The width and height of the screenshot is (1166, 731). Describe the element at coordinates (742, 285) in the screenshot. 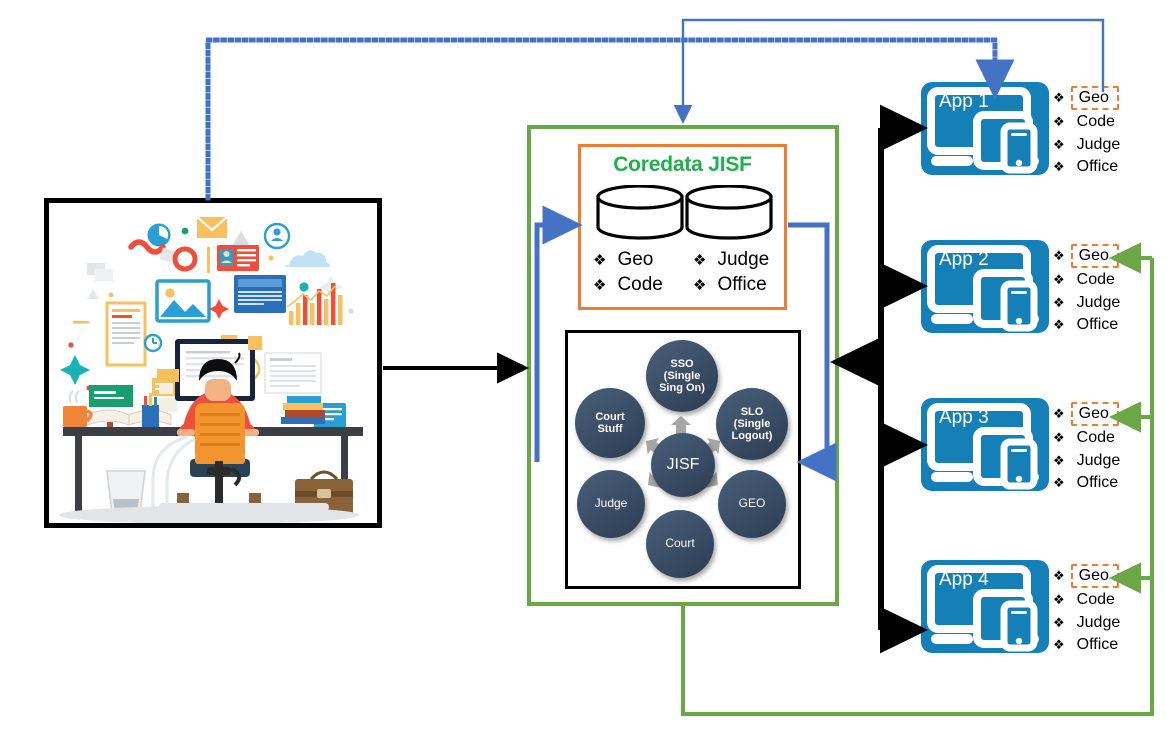

I see `coredata-item-label: Office` at that location.